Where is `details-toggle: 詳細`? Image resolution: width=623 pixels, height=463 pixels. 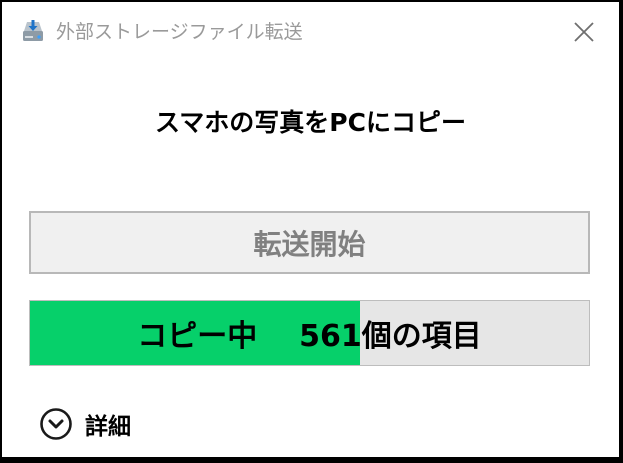 details-toggle: 詳細 is located at coordinates (85, 424).